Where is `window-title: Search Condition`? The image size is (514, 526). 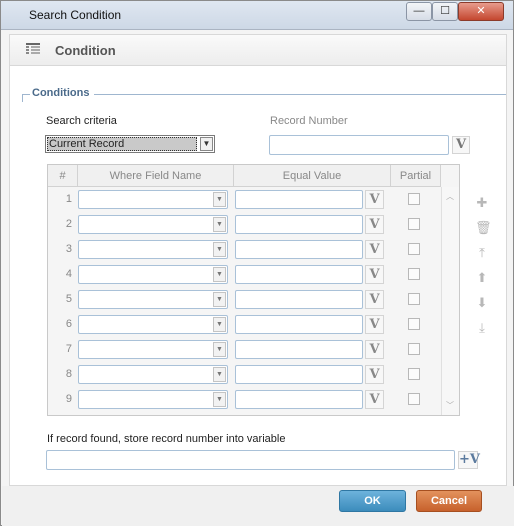 window-title: Search Condition is located at coordinates (75, 15).